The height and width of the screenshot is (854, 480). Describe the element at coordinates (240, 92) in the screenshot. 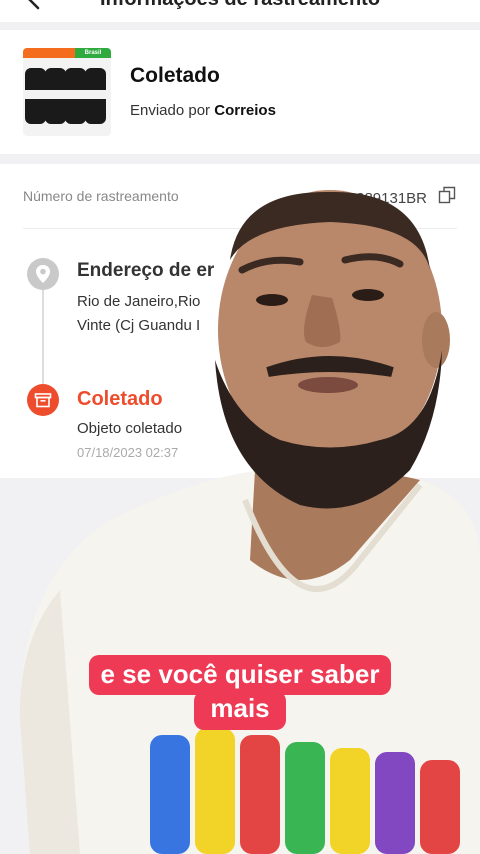

I see `package-card: Brasil Coletado Enviado por Correios` at that location.